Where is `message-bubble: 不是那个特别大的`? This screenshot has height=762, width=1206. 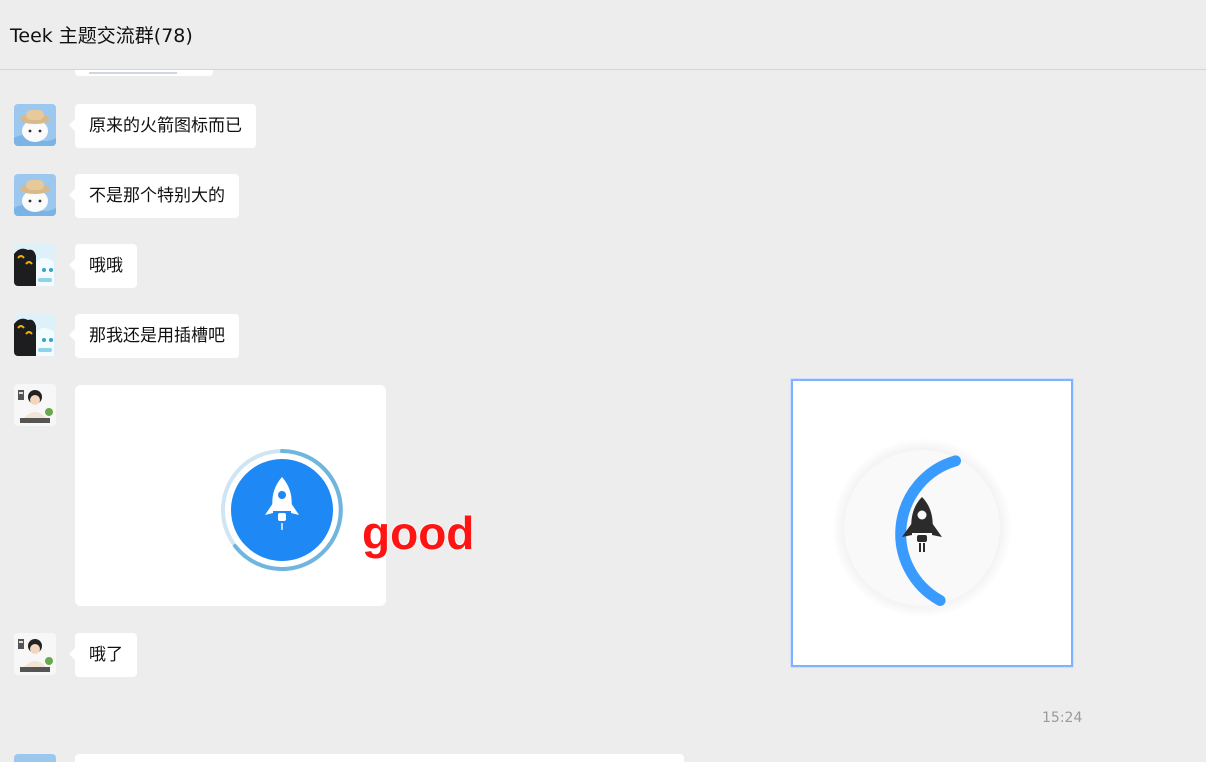 message-bubble: 不是那个特别大的 is located at coordinates (154, 196).